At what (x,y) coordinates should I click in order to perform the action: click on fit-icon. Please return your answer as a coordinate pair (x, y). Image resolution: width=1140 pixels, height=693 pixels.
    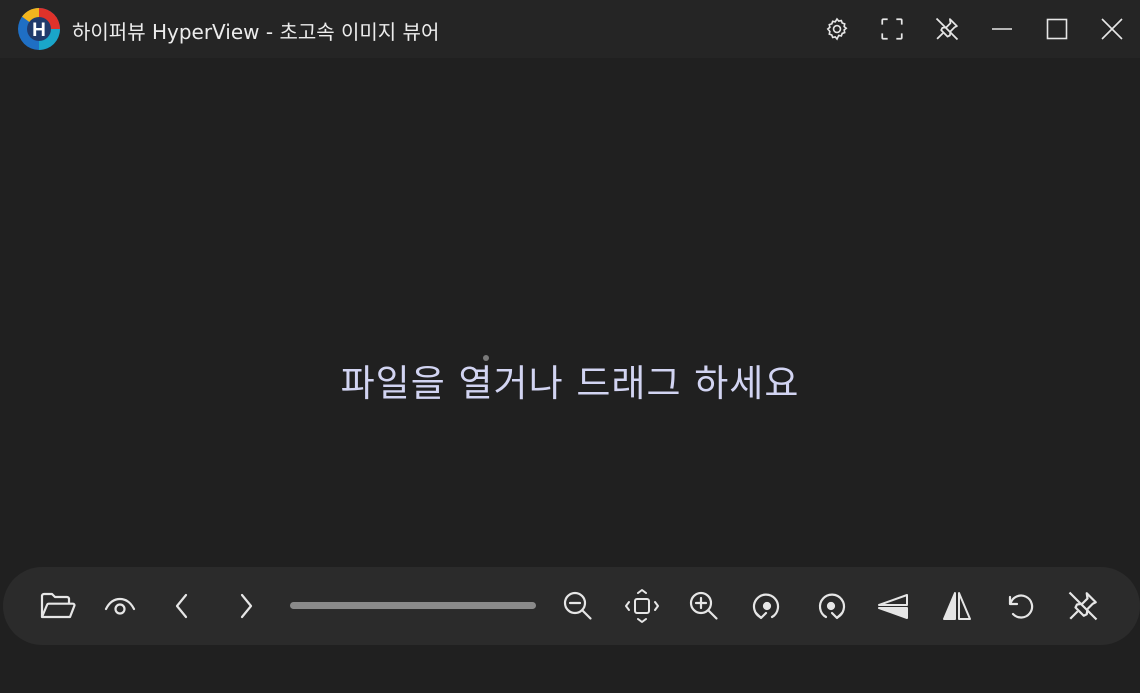
    Looking at the image, I should click on (642, 606).